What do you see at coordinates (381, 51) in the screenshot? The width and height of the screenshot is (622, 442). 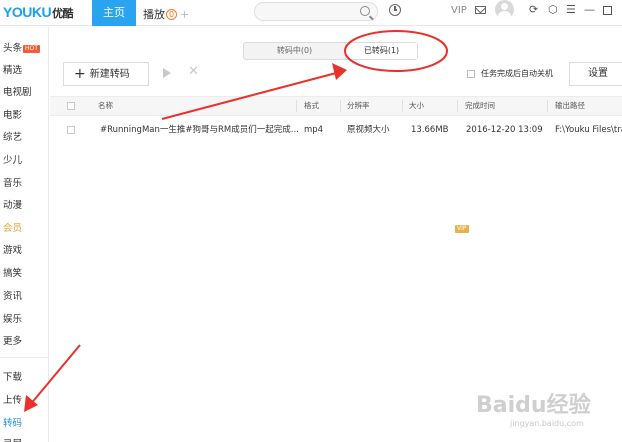 I see `tab-transcoded: 已转码(1)` at bounding box center [381, 51].